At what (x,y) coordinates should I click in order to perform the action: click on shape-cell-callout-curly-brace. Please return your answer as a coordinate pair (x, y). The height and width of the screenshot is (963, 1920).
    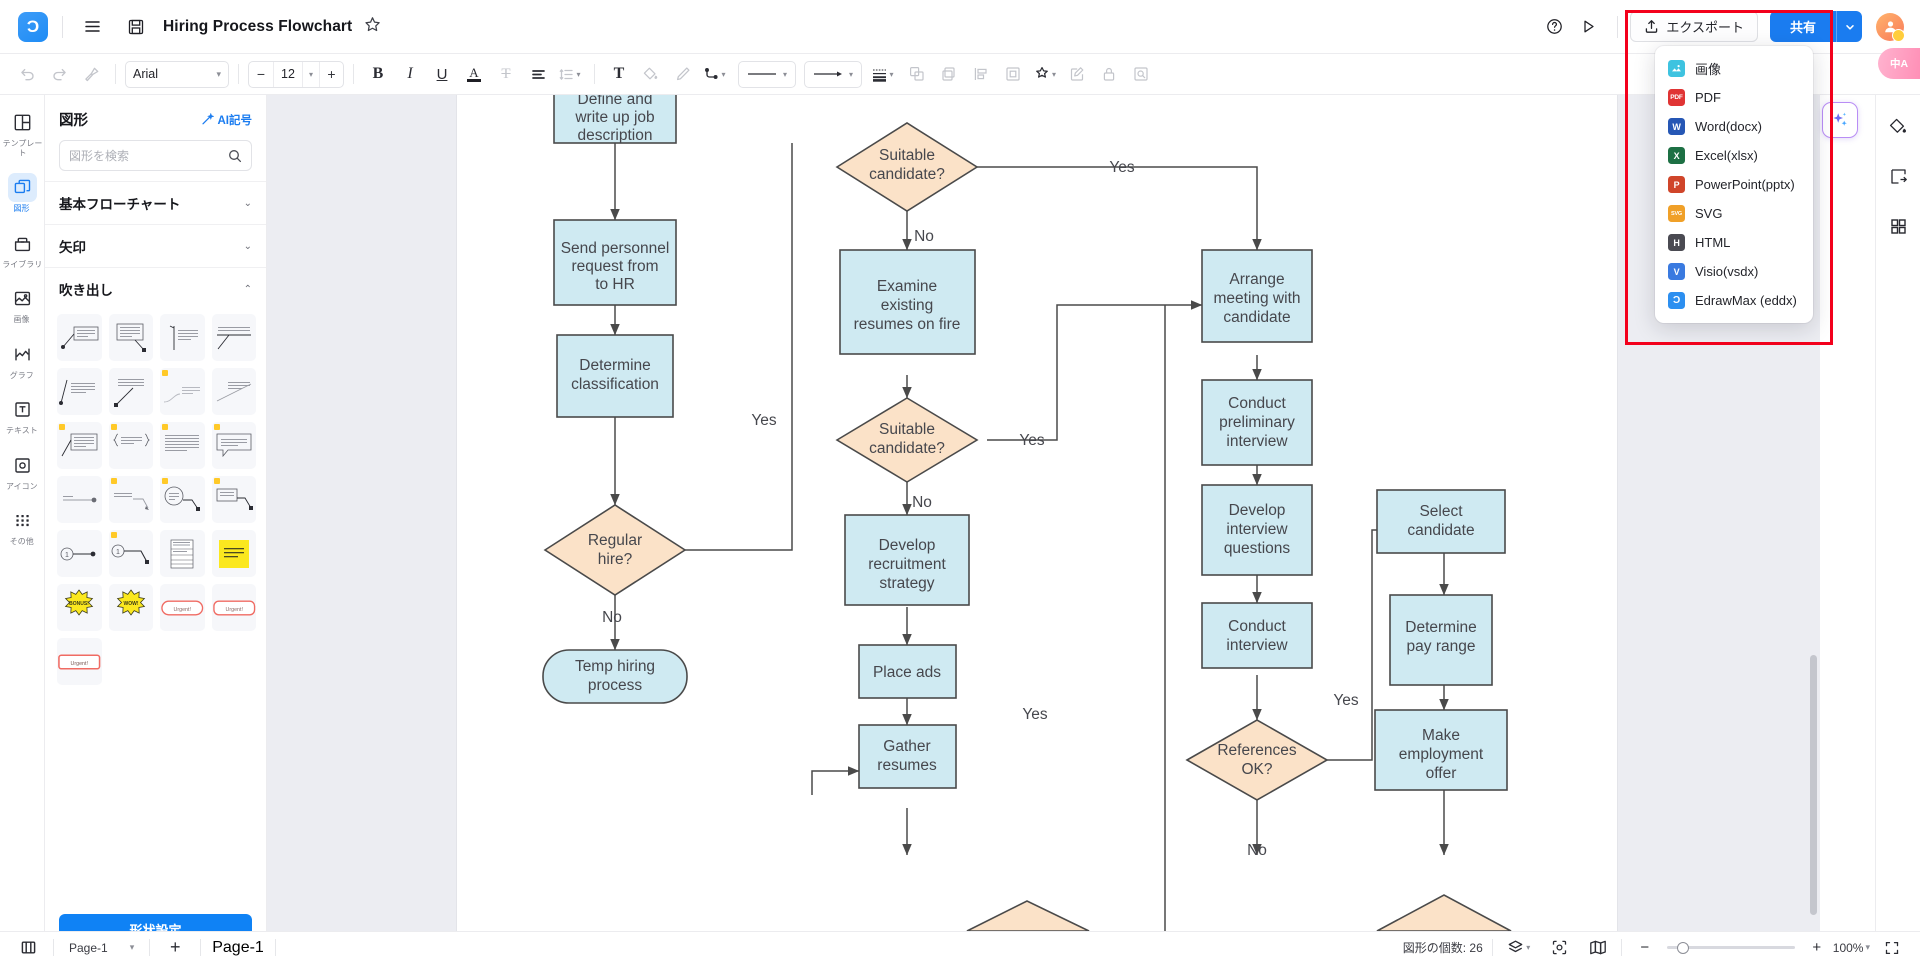
    Looking at the image, I should click on (130, 445).